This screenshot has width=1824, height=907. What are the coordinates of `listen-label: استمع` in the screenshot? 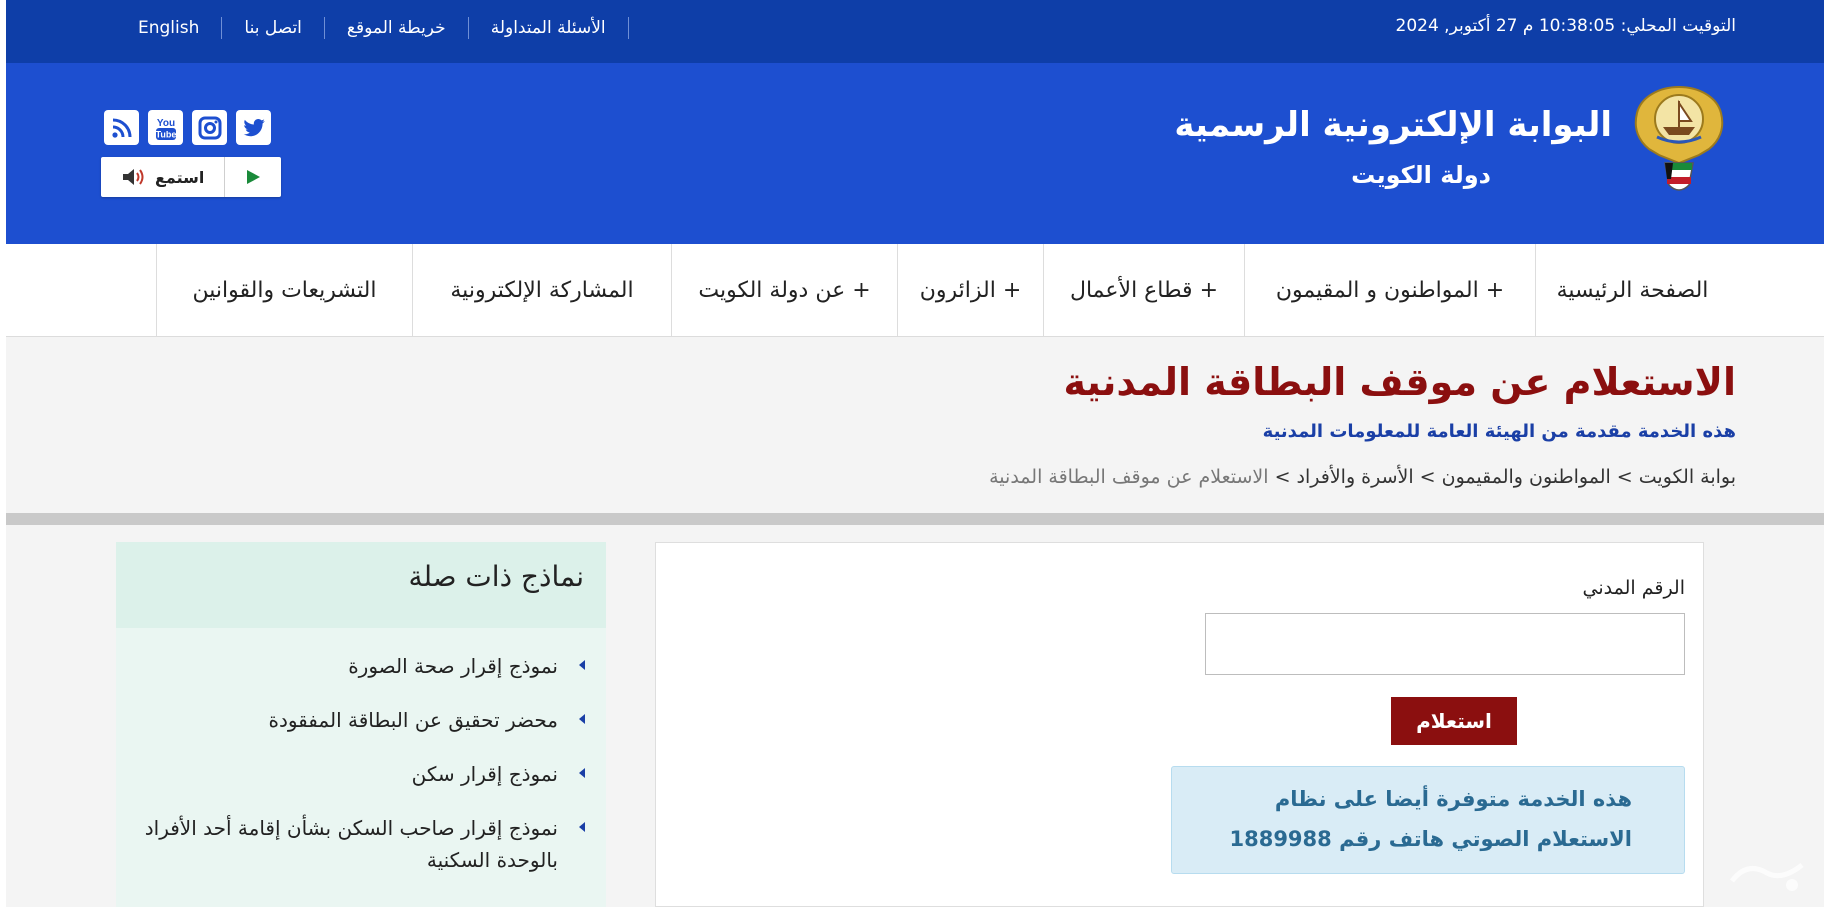 It's located at (179, 177).